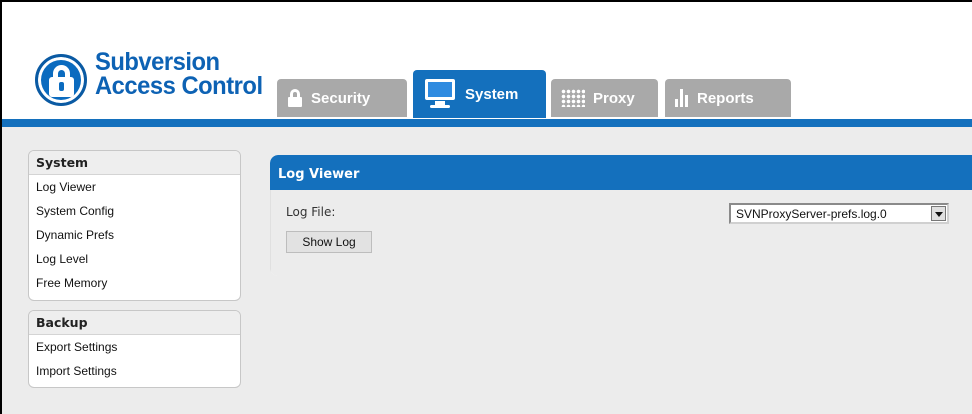 This screenshot has width=972, height=414. I want to click on sidebar-item-log-level: Log Level, so click(134, 259).